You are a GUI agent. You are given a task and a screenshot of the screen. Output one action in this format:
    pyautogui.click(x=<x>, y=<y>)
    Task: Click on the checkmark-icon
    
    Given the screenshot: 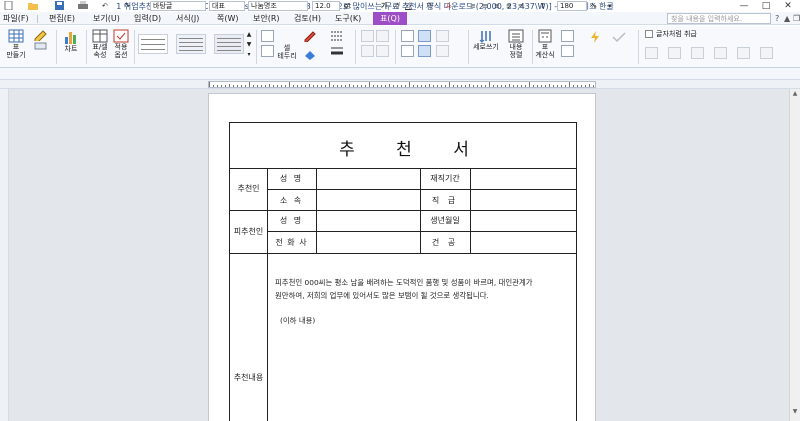 What is the action you would take?
    pyautogui.click(x=619, y=38)
    